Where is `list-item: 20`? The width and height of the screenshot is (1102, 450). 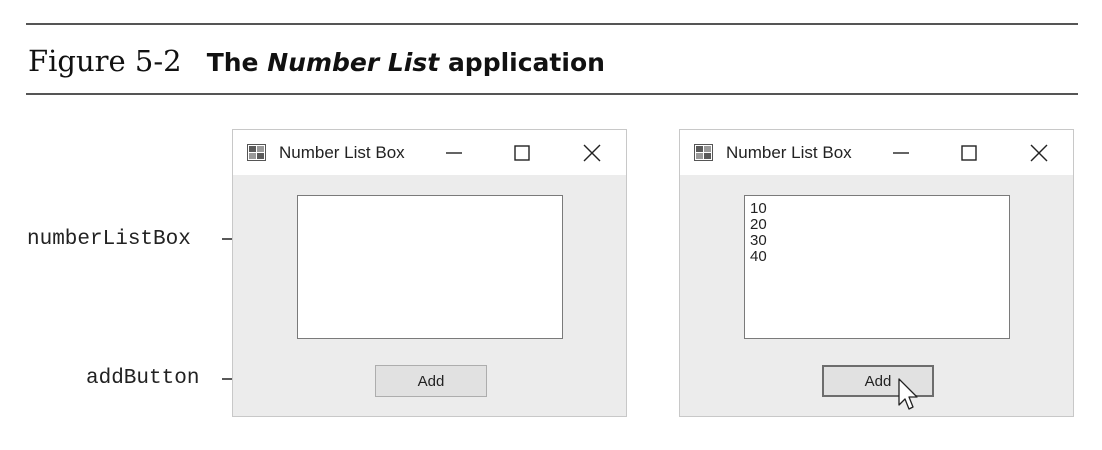 list-item: 20 is located at coordinates (879, 225).